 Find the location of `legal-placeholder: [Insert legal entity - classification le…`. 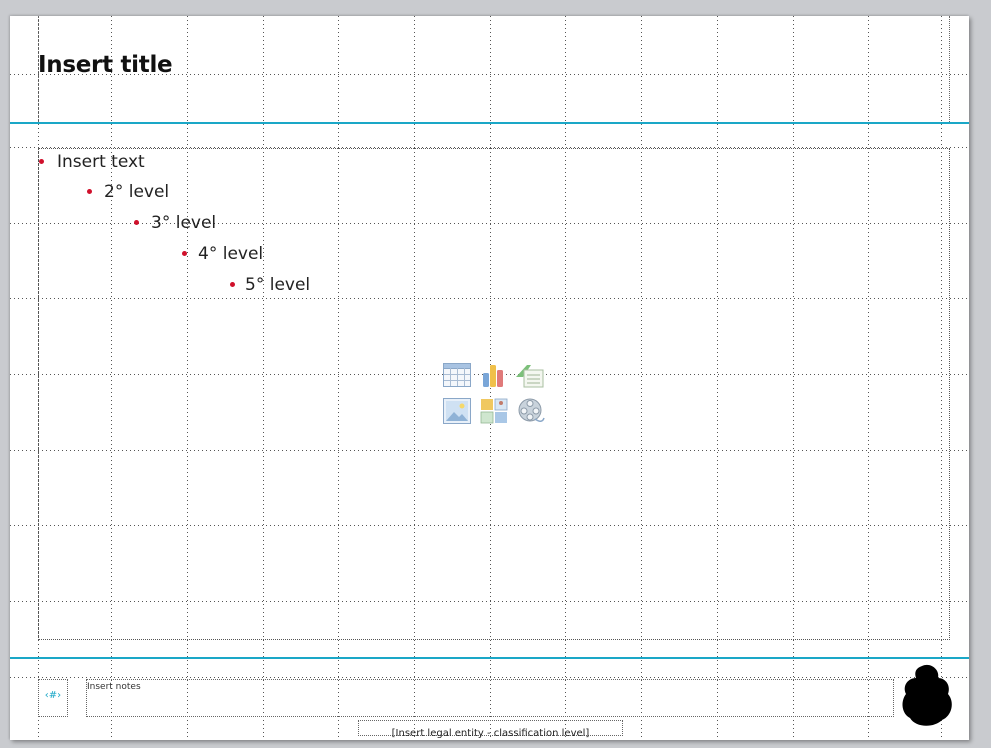

legal-placeholder: [Insert legal entity - classification le… is located at coordinates (490, 729).